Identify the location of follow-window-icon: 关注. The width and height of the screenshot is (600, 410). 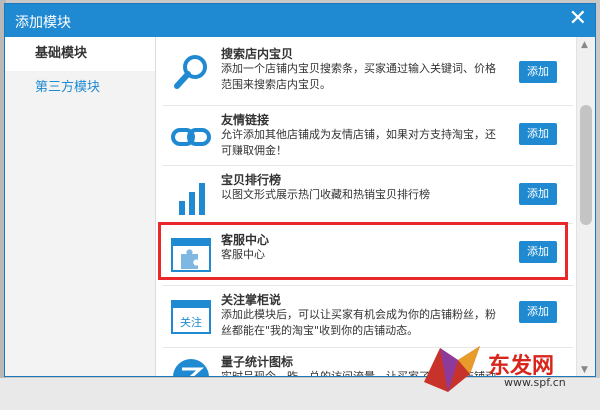
(191, 317).